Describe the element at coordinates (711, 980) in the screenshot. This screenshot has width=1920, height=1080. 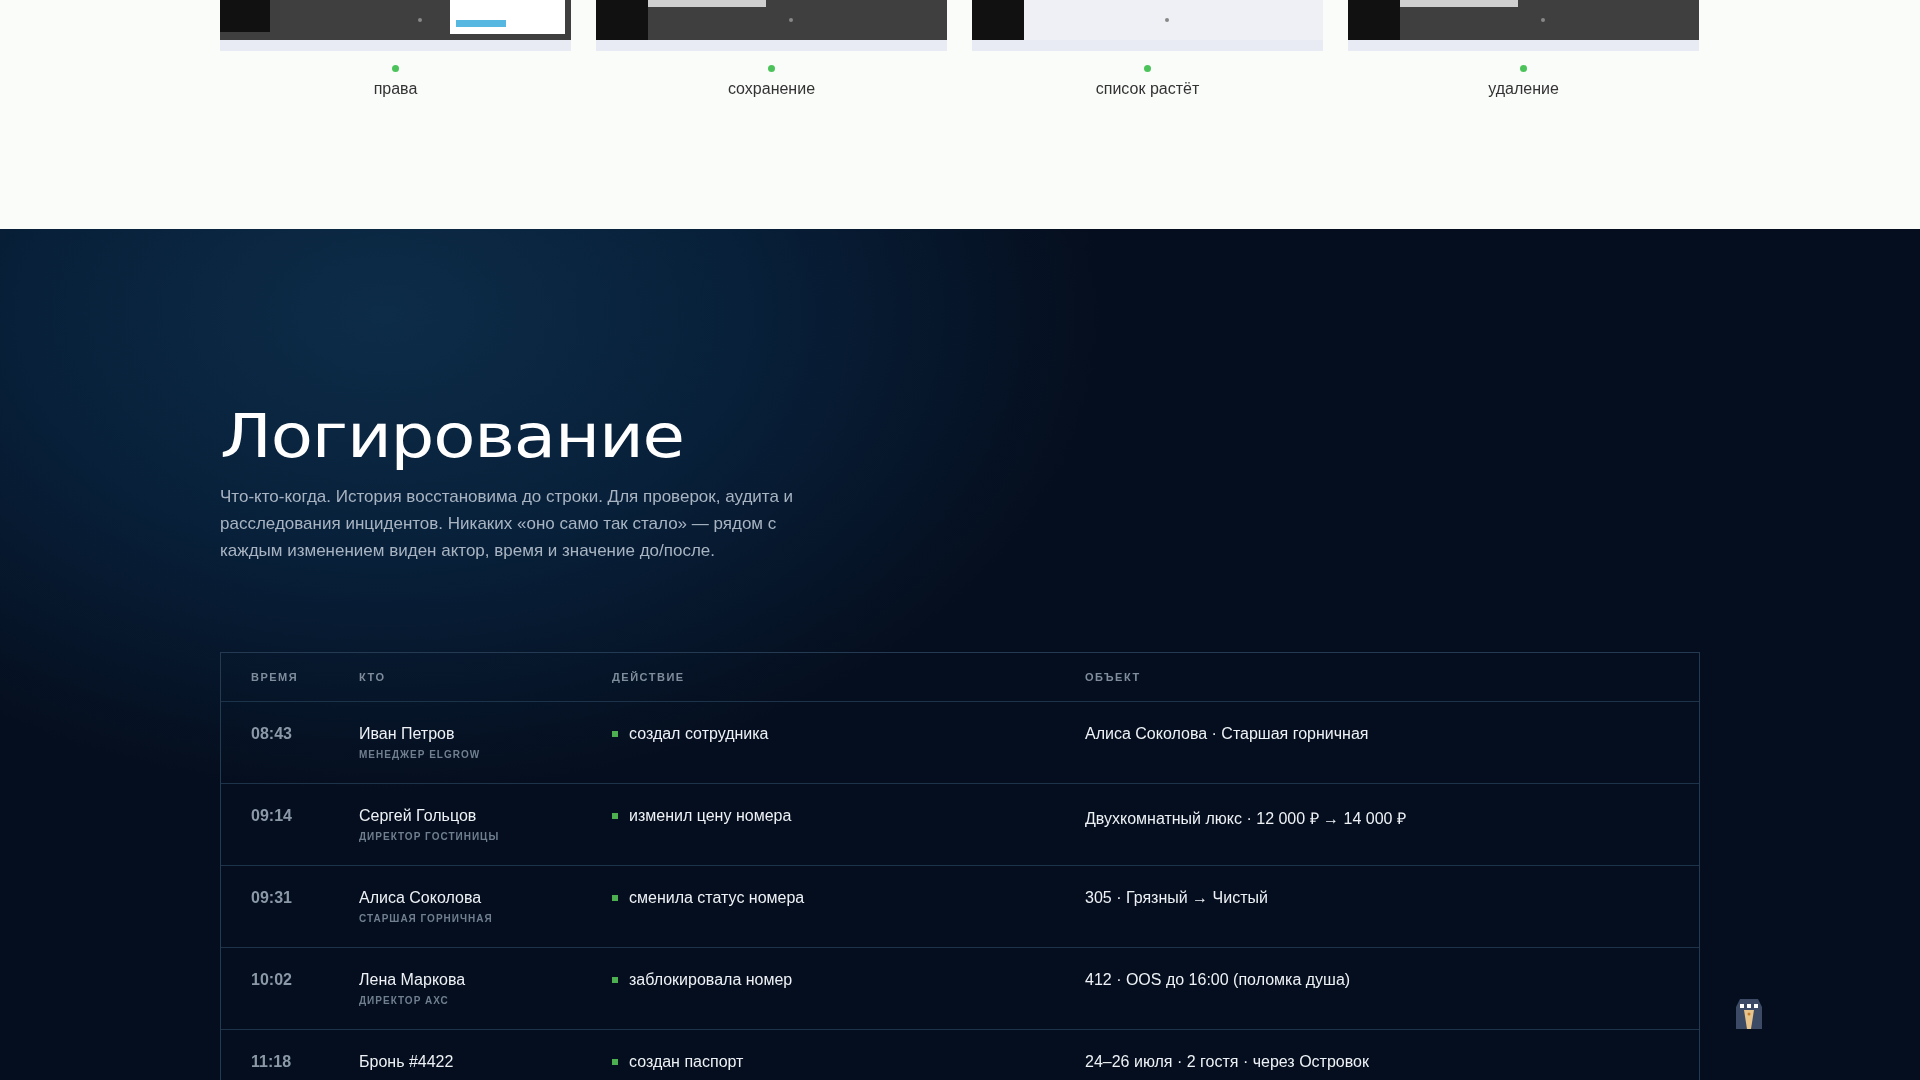
I see `action-cell: заблокировала номер` at that location.